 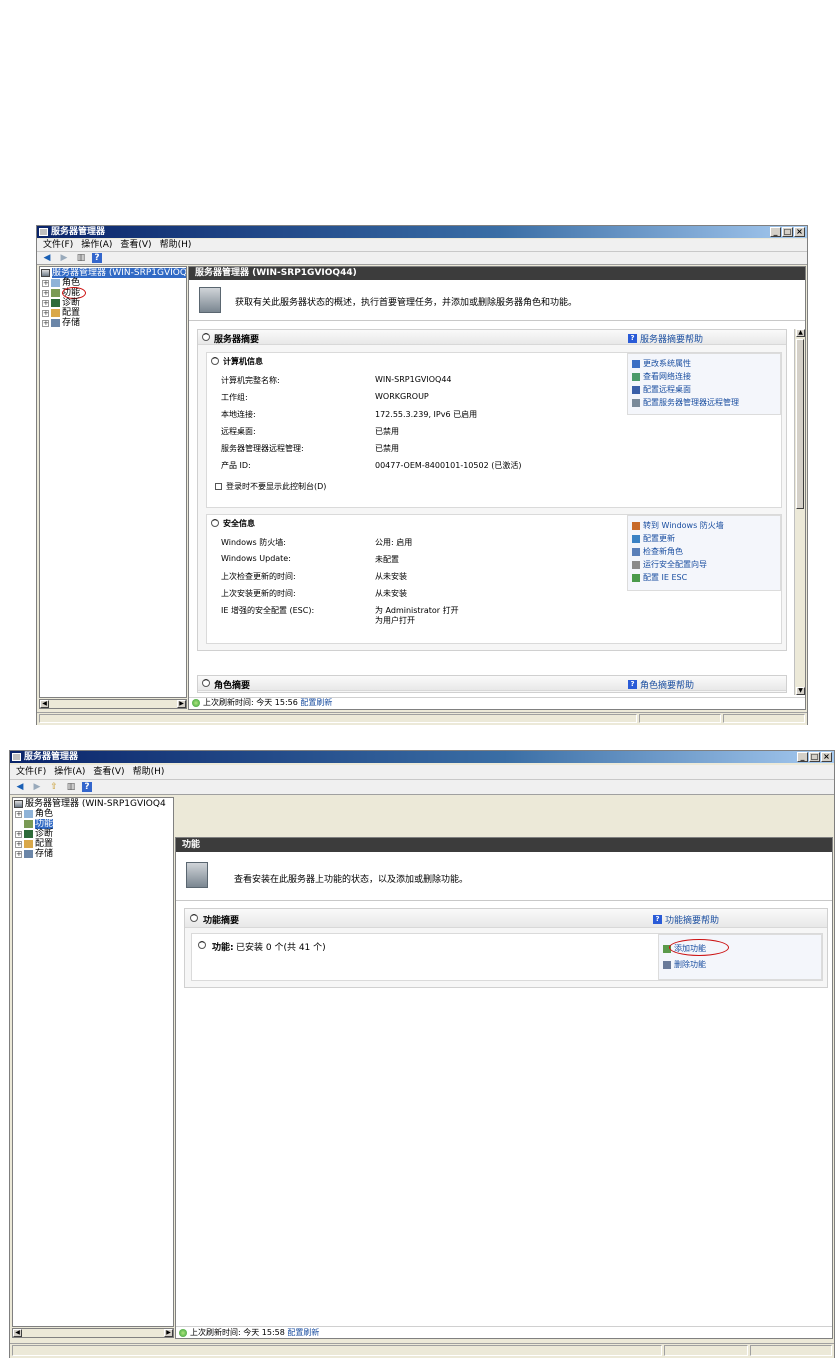 I want to click on roles-summary-help-link: ? 角色摘要帮助, so click(x=661, y=684).